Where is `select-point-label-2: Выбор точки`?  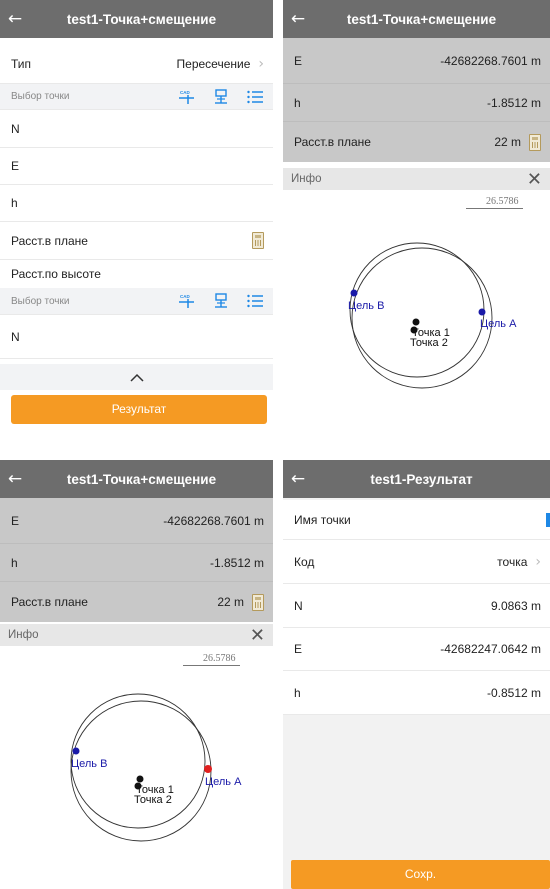
select-point-label-2: Выбор точки is located at coordinates (40, 301).